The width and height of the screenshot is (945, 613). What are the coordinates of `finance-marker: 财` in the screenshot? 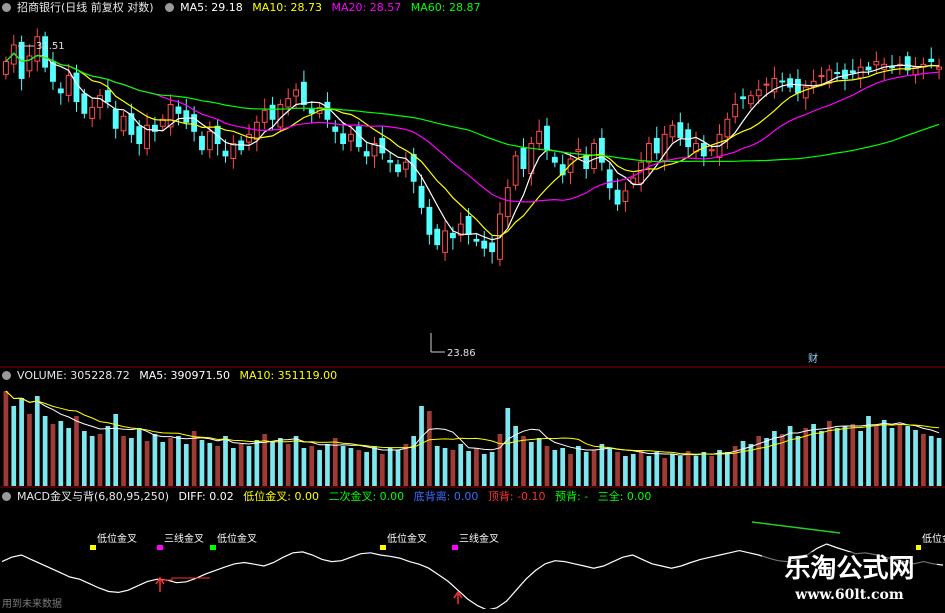 It's located at (813, 358).